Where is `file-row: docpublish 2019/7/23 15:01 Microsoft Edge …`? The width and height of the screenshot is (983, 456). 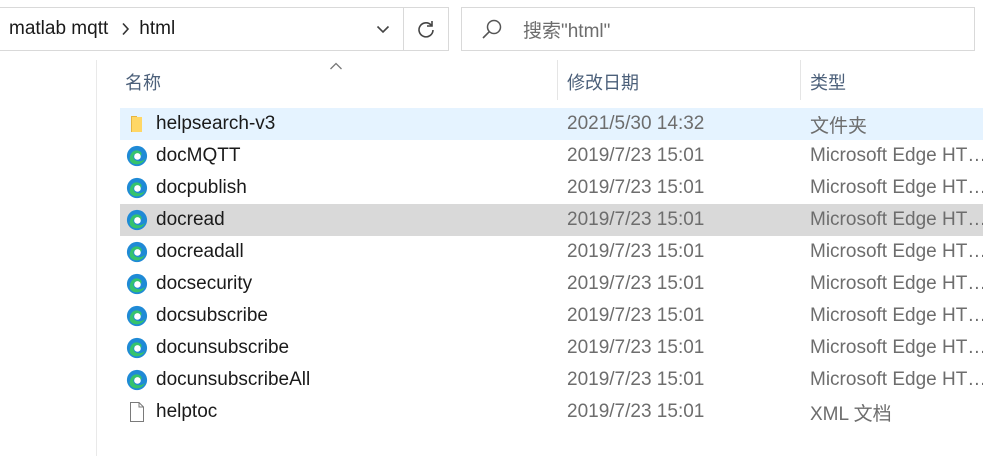 file-row: docpublish 2019/7/23 15:01 Microsoft Edge … is located at coordinates (551, 188).